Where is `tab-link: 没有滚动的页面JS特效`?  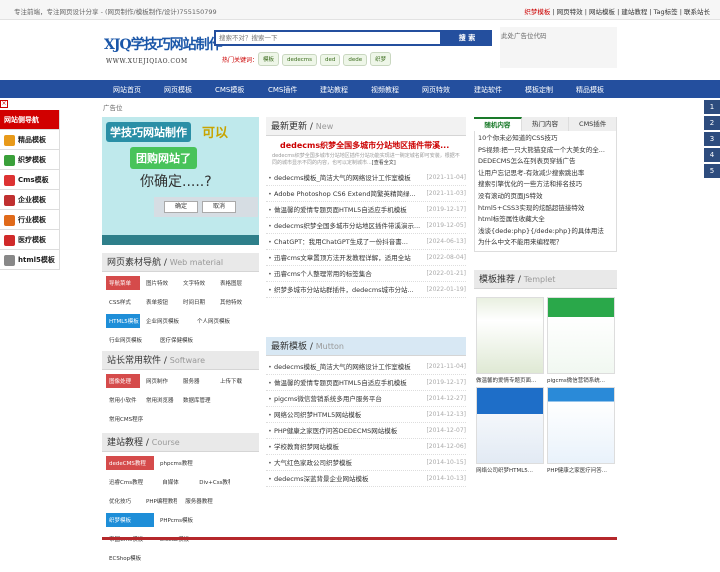
tab-link: 没有滚动的页面JS特效 is located at coordinates (545, 197).